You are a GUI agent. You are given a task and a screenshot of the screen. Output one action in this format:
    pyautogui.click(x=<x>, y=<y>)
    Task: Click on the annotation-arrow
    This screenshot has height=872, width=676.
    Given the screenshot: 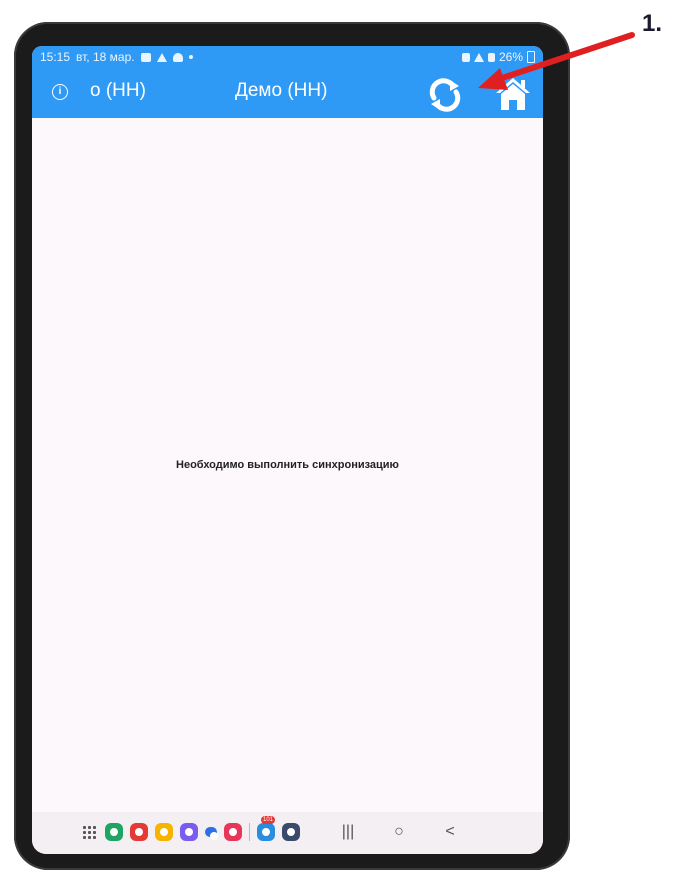 What is the action you would take?
    pyautogui.click(x=561, y=58)
    